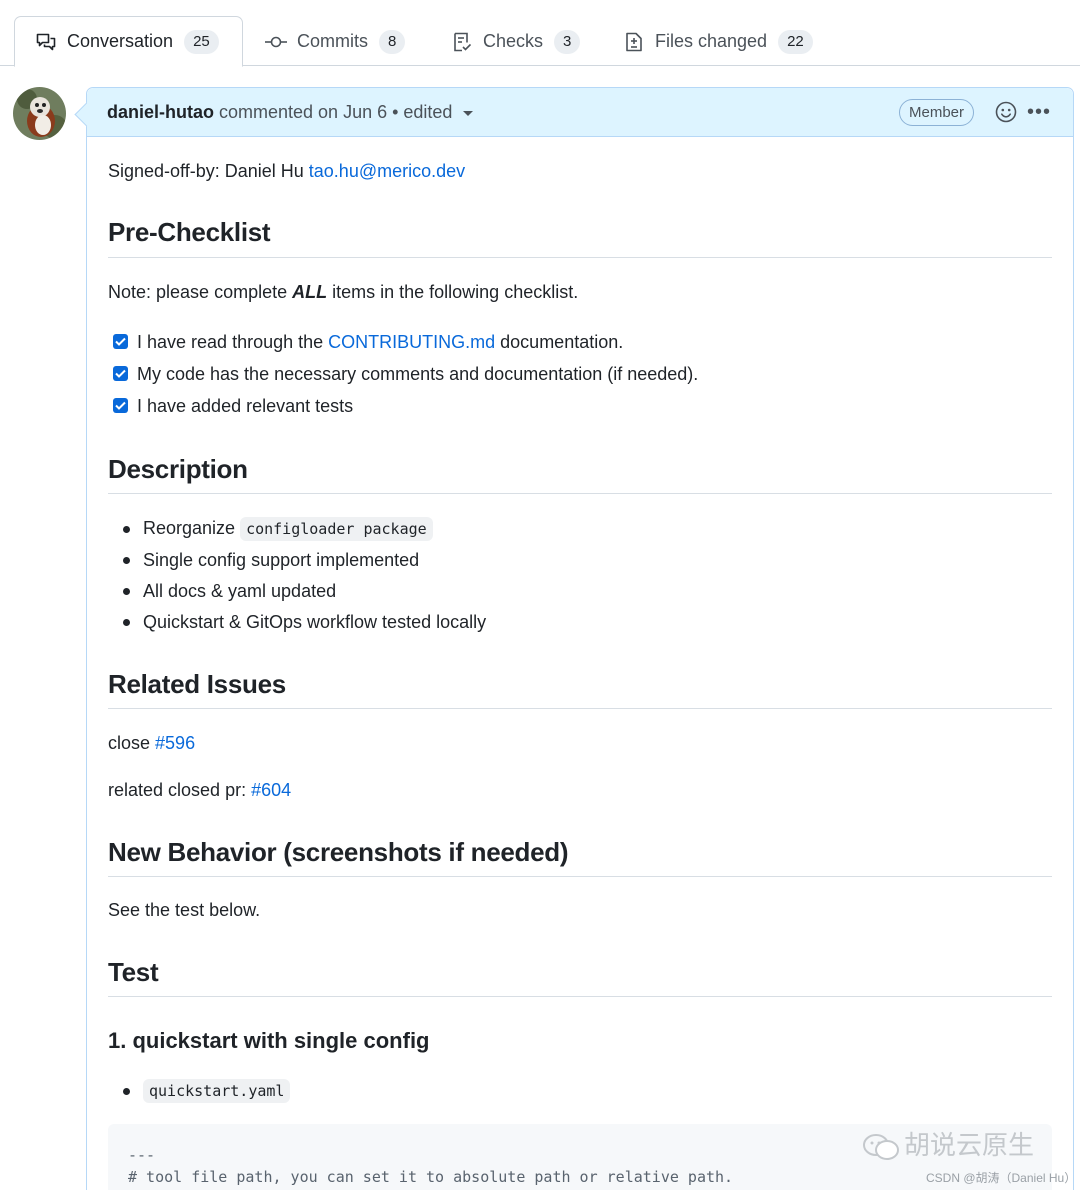 This screenshot has width=1080, height=1190. Describe the element at coordinates (411, 342) in the screenshot. I see `contributing-link: CONTRIBUTING.md` at that location.